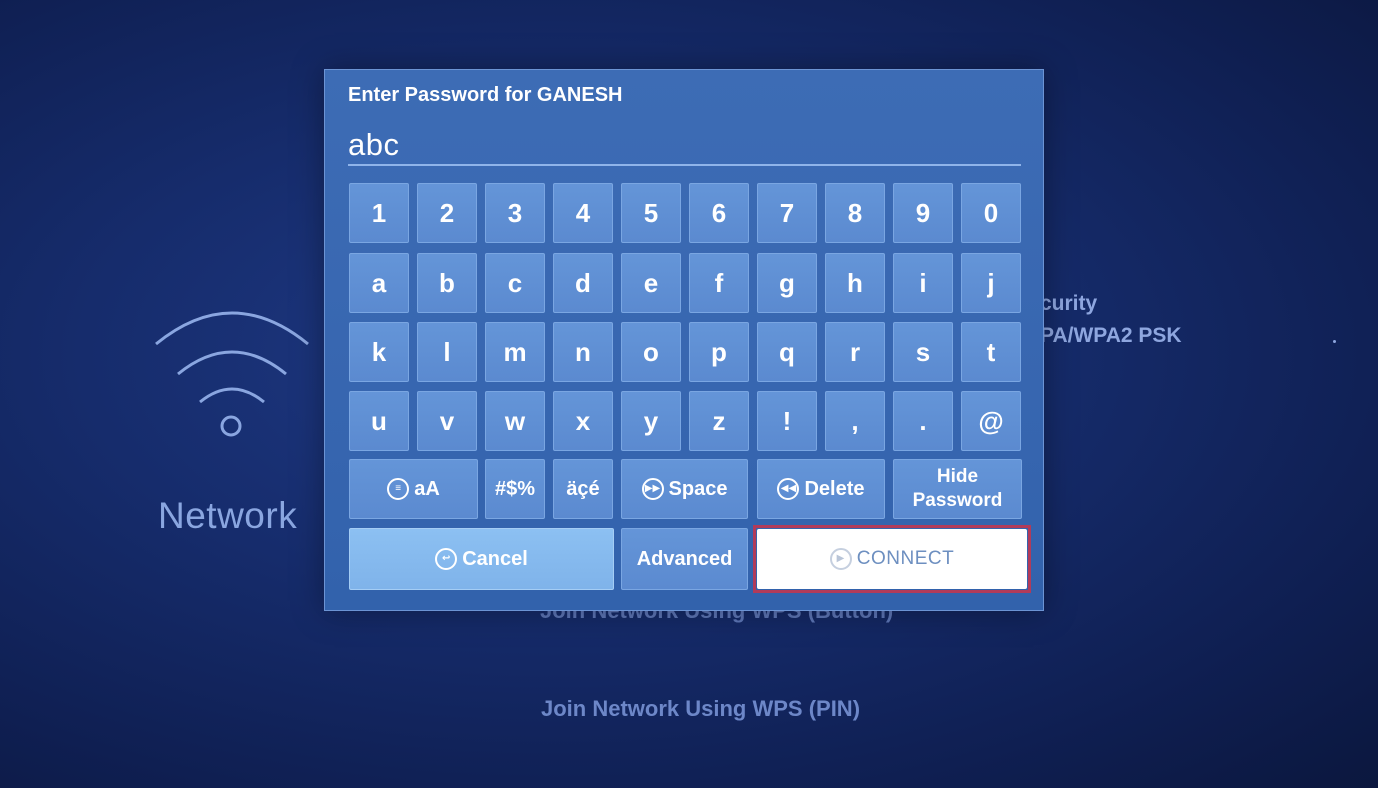 The image size is (1378, 788). I want to click on advanced-button: Advanced, so click(684, 559).